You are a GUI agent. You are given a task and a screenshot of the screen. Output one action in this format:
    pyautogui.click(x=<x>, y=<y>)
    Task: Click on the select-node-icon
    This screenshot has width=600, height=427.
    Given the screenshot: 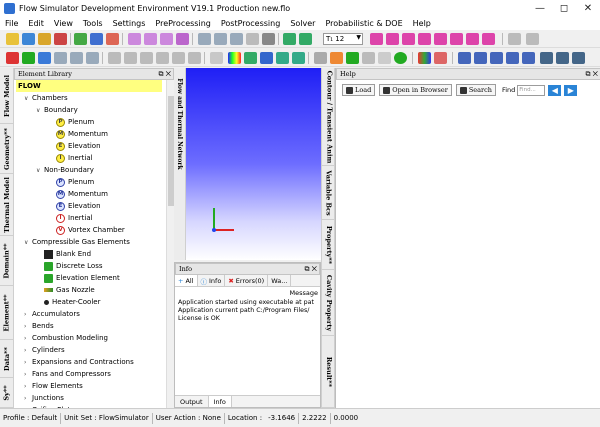 What is the action you would take?
    pyautogui.click(x=150, y=39)
    